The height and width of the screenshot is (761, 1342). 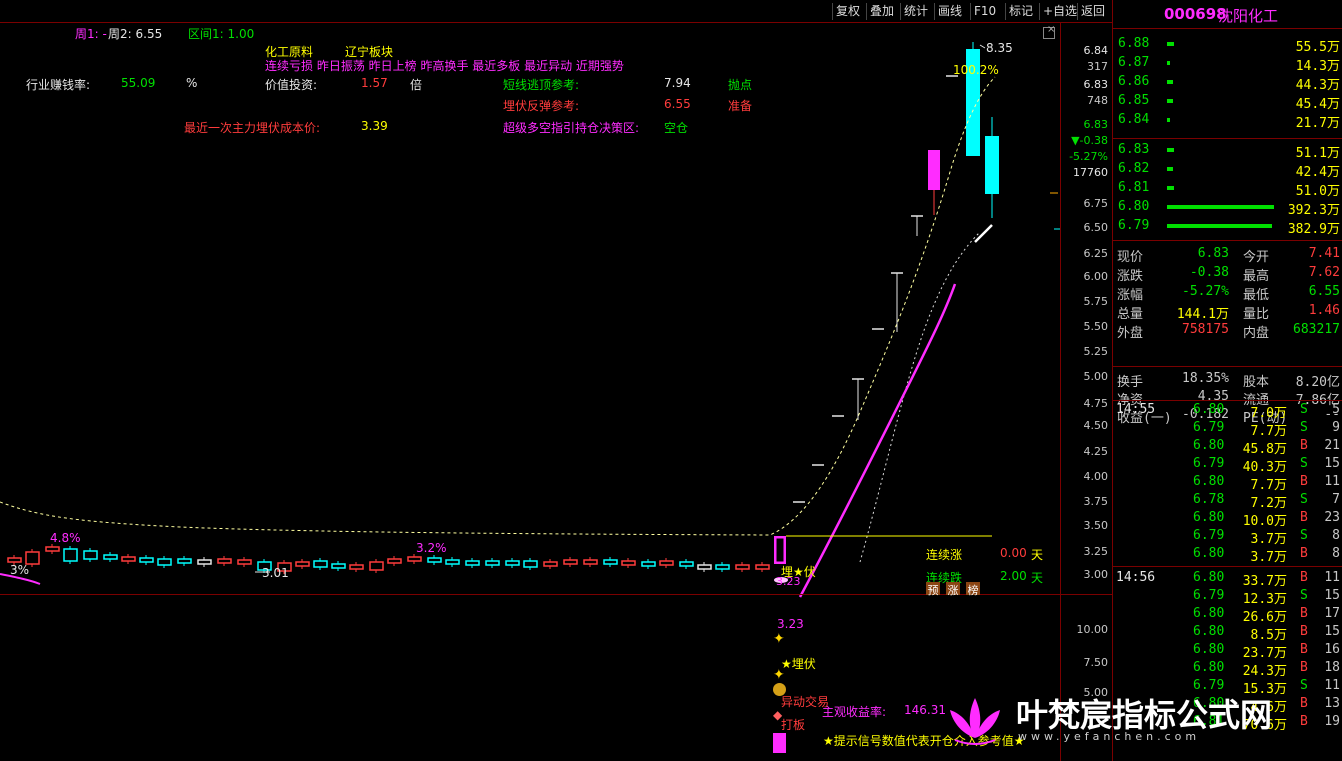 I want to click on tick-row: 6.80 3.7万 B 8, so click(x=1227, y=555).